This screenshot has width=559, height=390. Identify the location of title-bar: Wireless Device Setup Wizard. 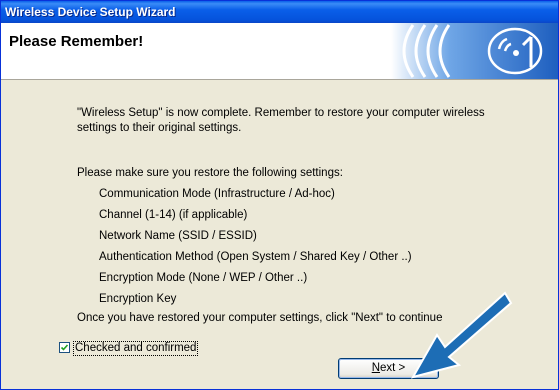
(279, 12).